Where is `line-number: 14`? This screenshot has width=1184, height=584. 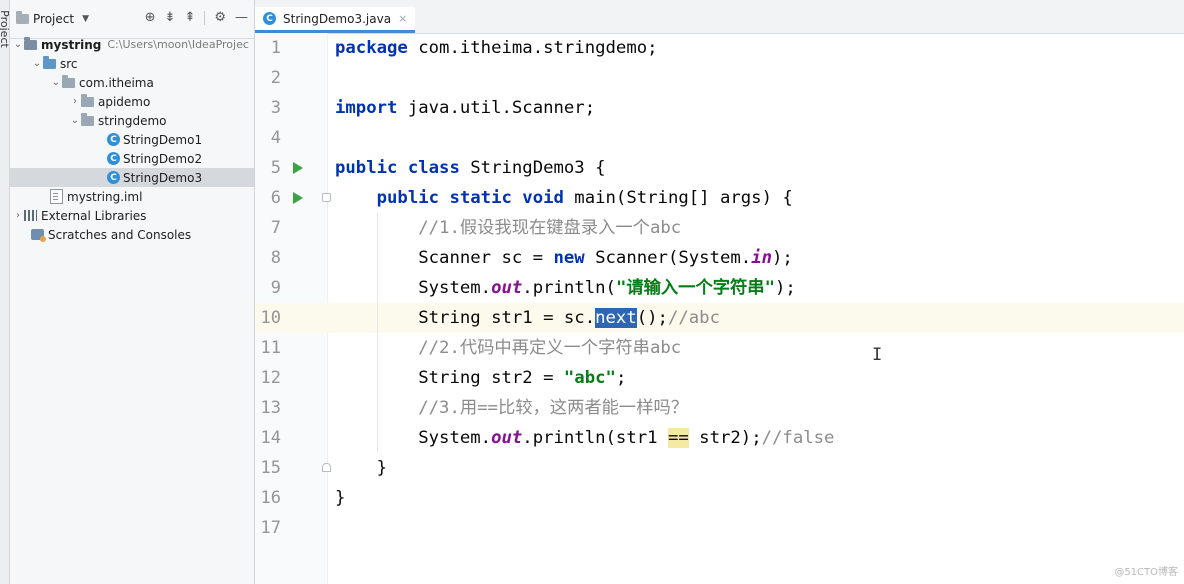 line-number: 14 is located at coordinates (270, 438).